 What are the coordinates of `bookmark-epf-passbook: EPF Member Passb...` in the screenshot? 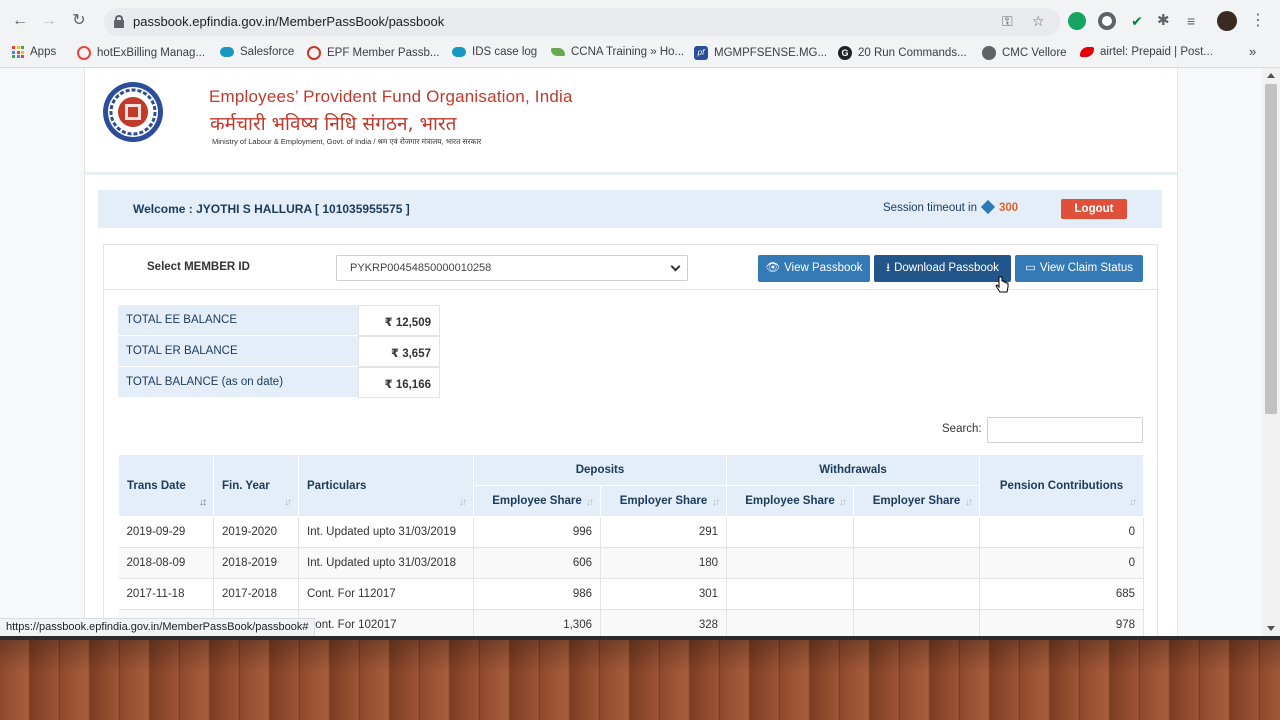 It's located at (373, 53).